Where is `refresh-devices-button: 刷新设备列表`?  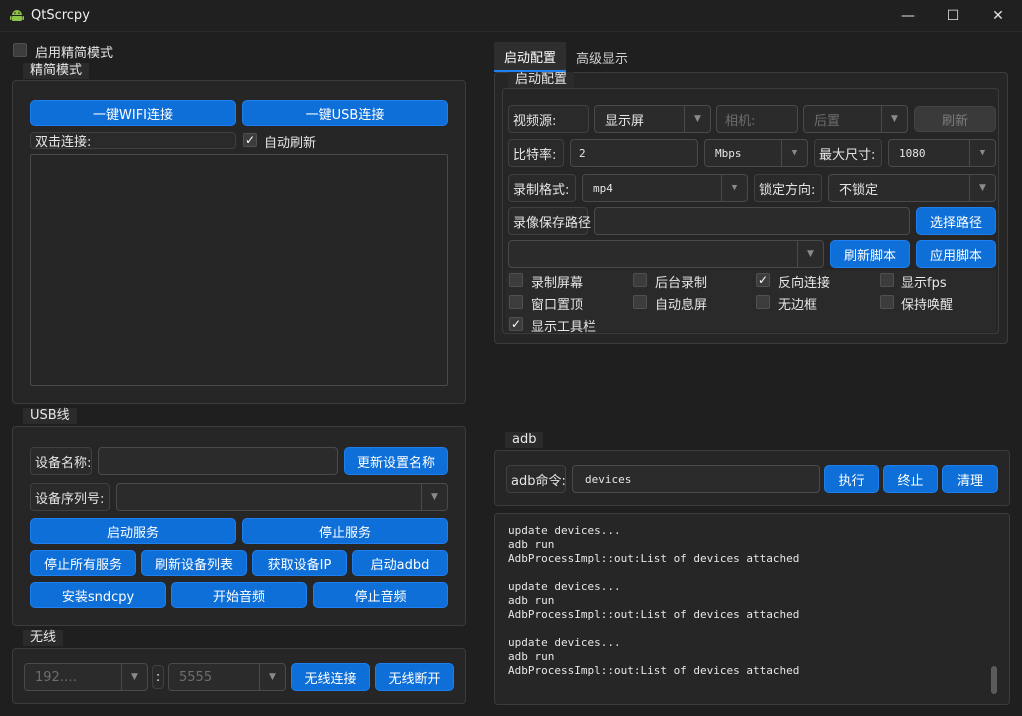
refresh-devices-button: 刷新设备列表 is located at coordinates (194, 563).